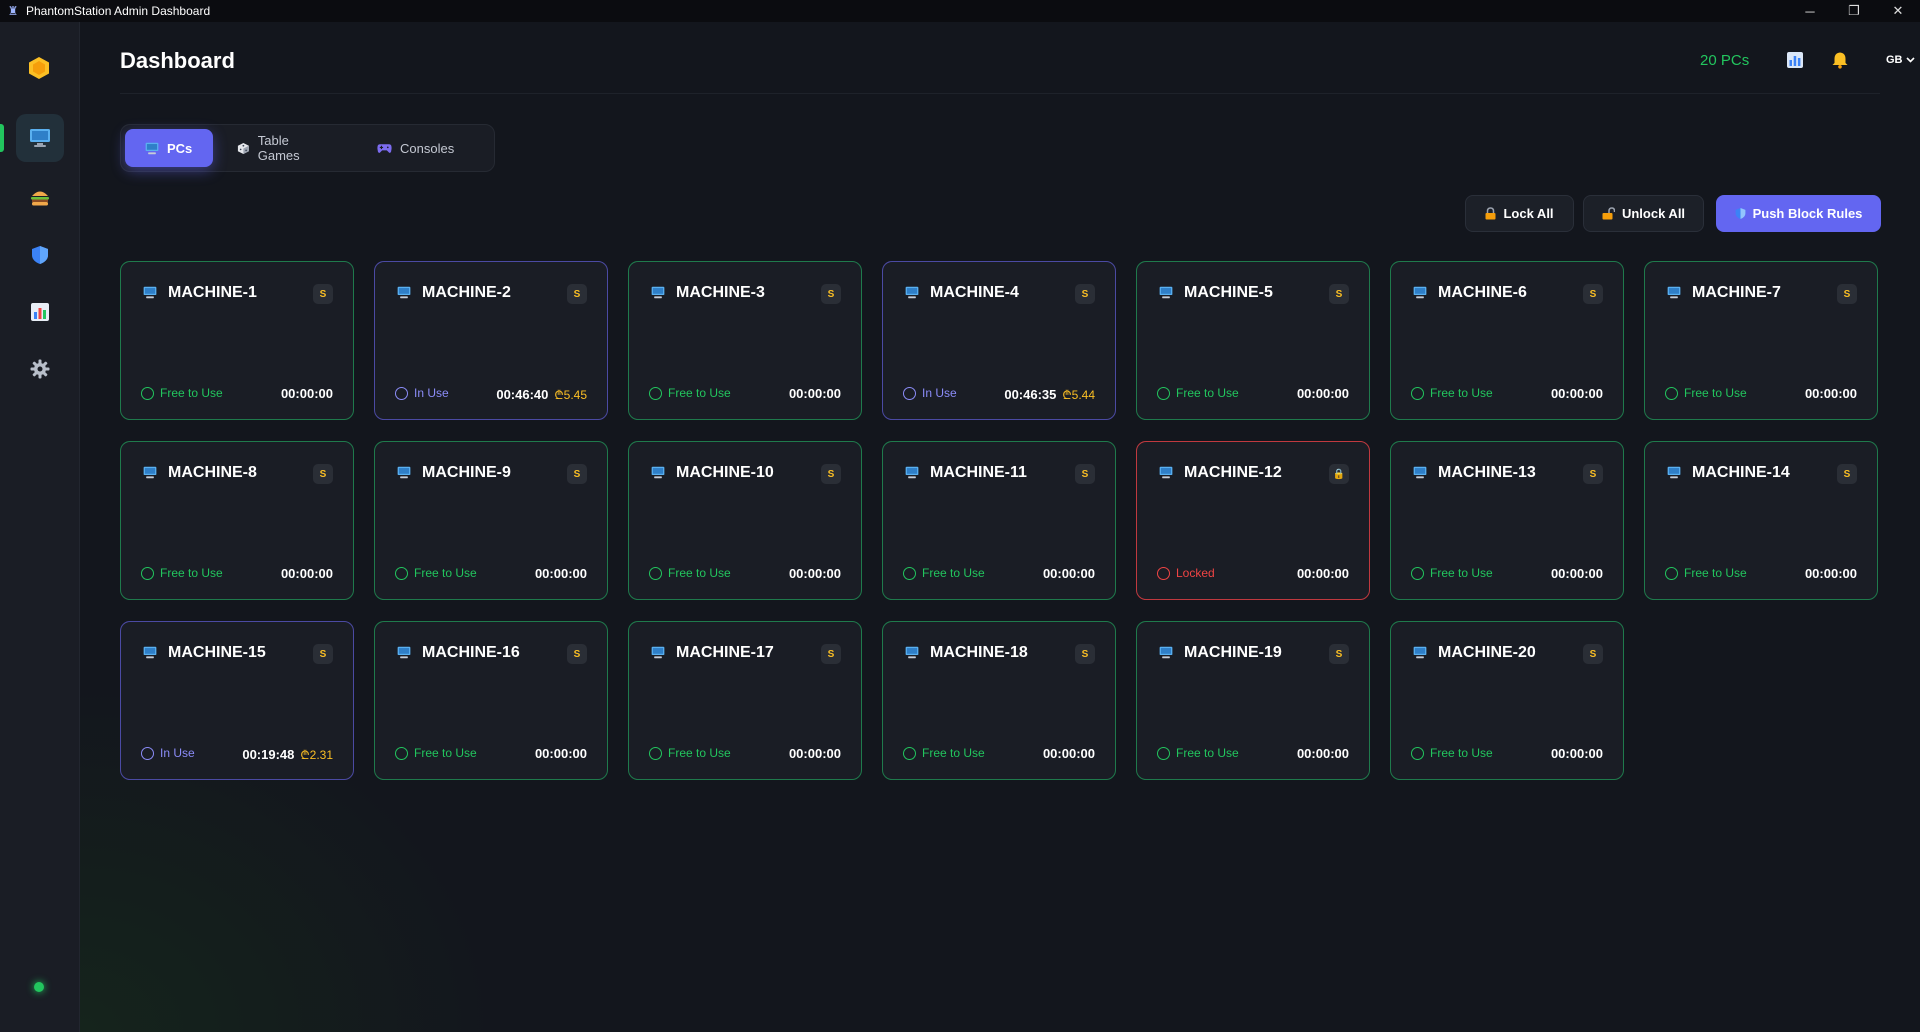 The width and height of the screenshot is (1920, 1032). I want to click on language-selector: GB, so click(1900, 60).